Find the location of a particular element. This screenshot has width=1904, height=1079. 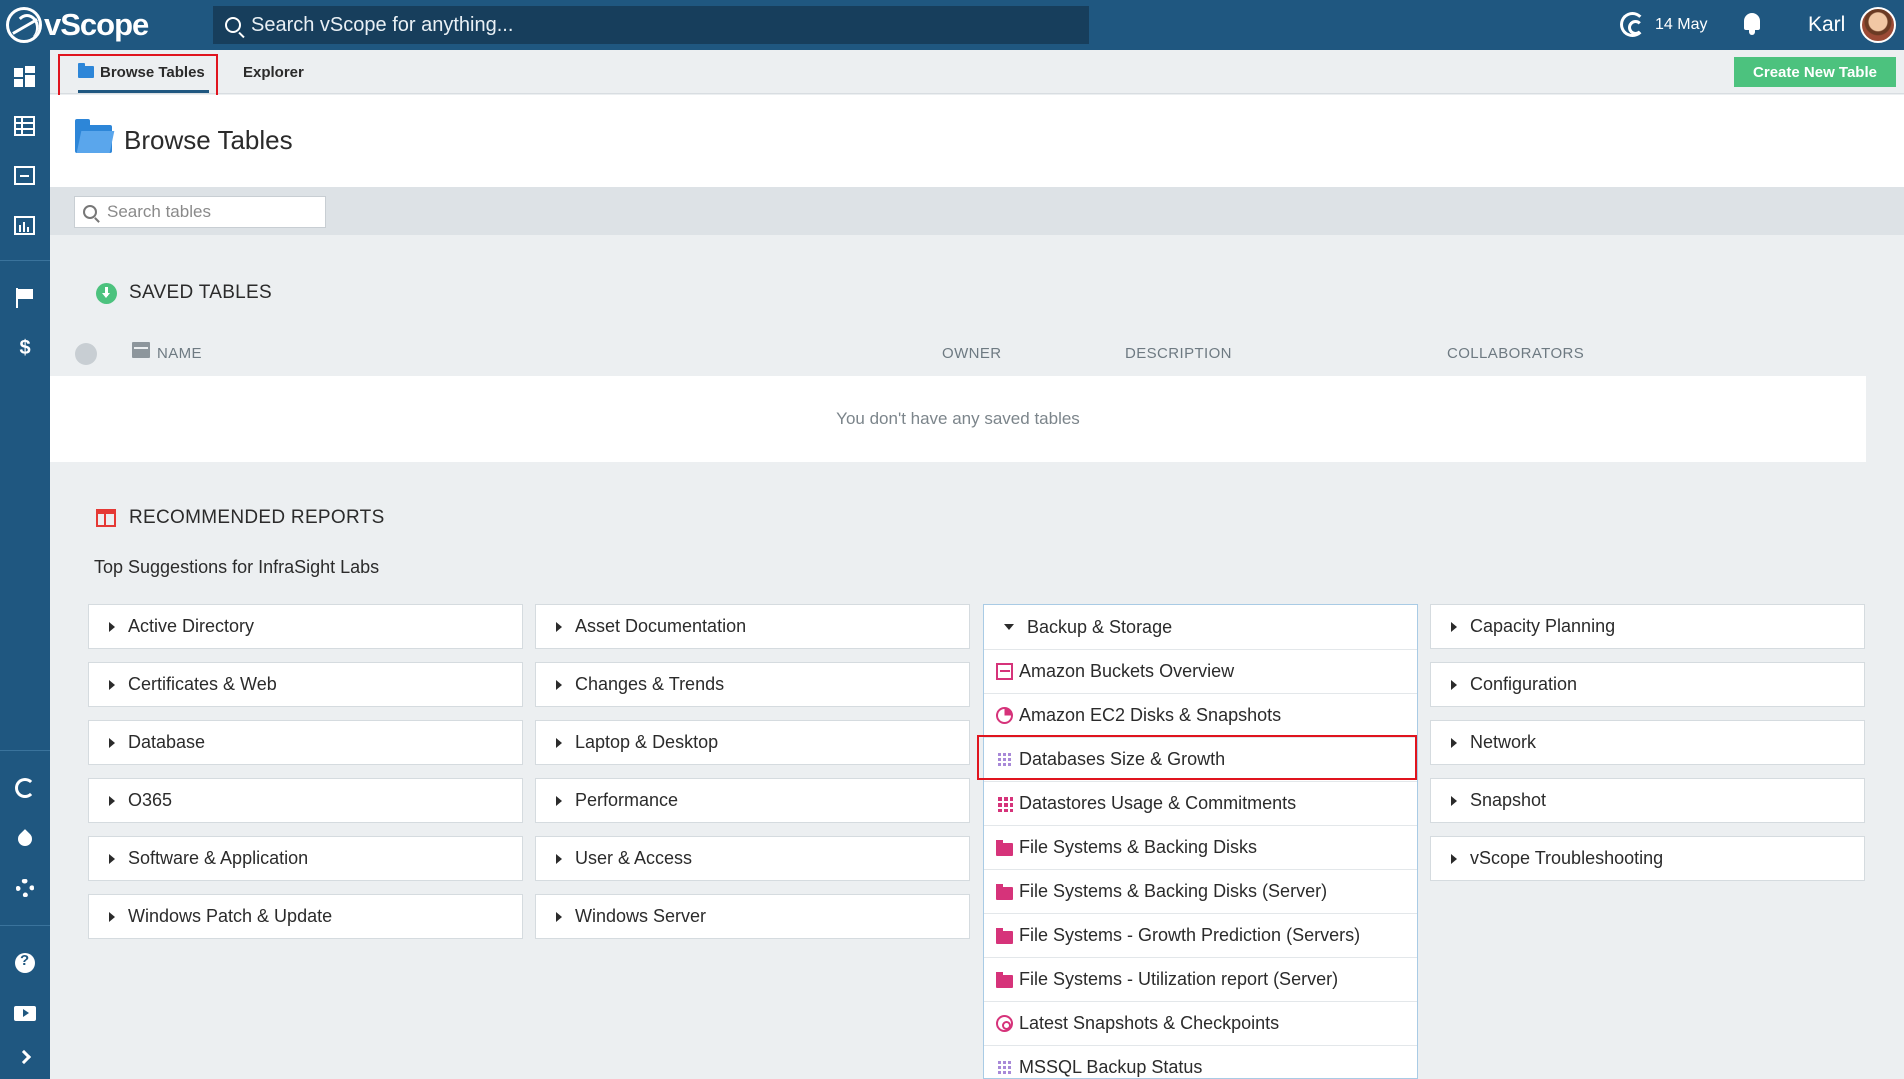

report-category-windows-server: Windows Server is located at coordinates (752, 916).